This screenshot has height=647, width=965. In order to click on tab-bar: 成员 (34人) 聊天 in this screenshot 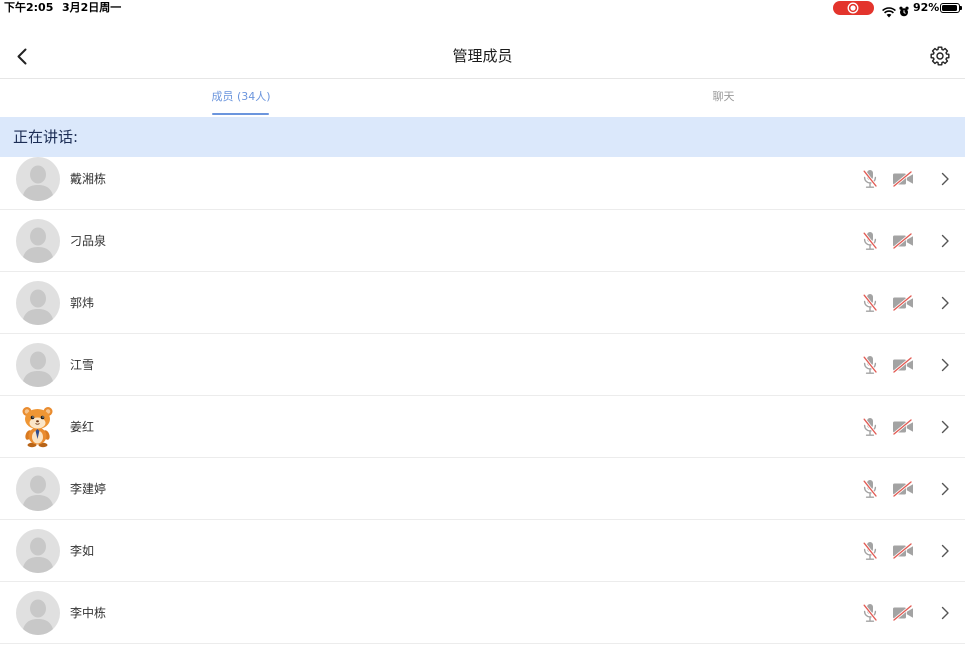, I will do `click(482, 98)`.